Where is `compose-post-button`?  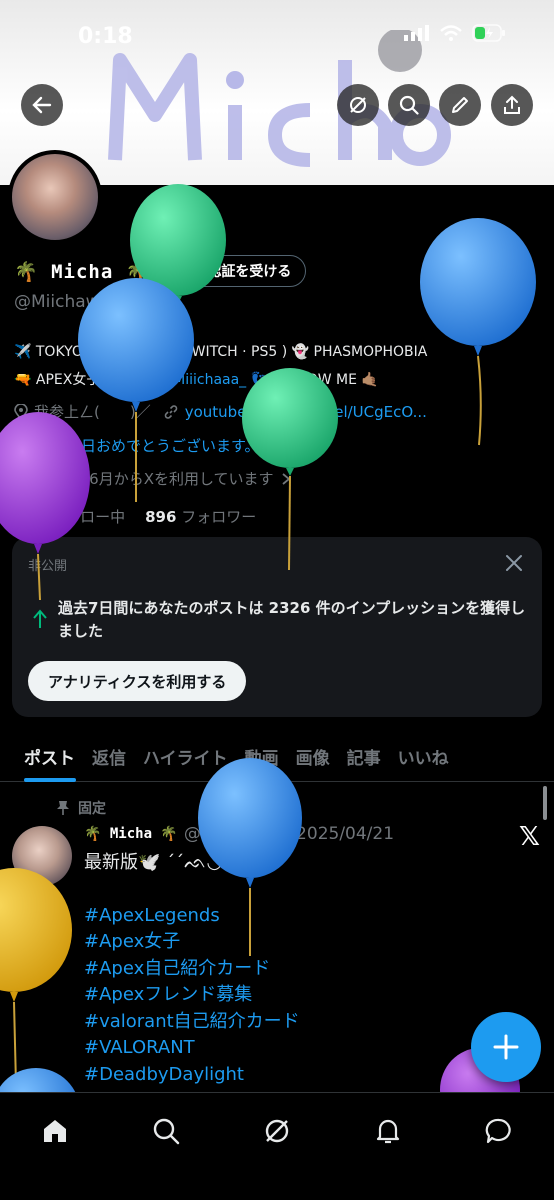
compose-post-button is located at coordinates (506, 1047).